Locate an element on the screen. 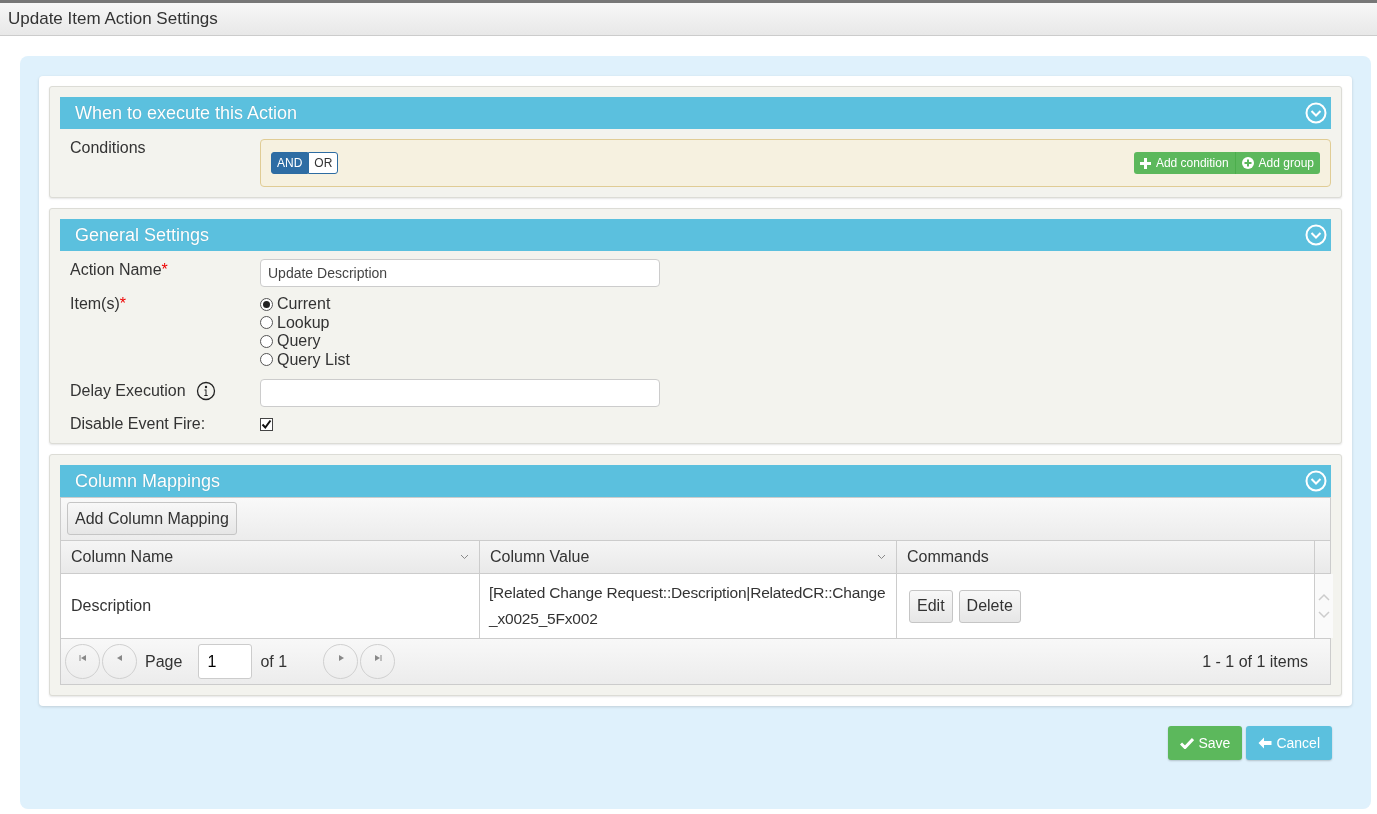 The width and height of the screenshot is (1377, 814). page-field: 1 is located at coordinates (225, 661).